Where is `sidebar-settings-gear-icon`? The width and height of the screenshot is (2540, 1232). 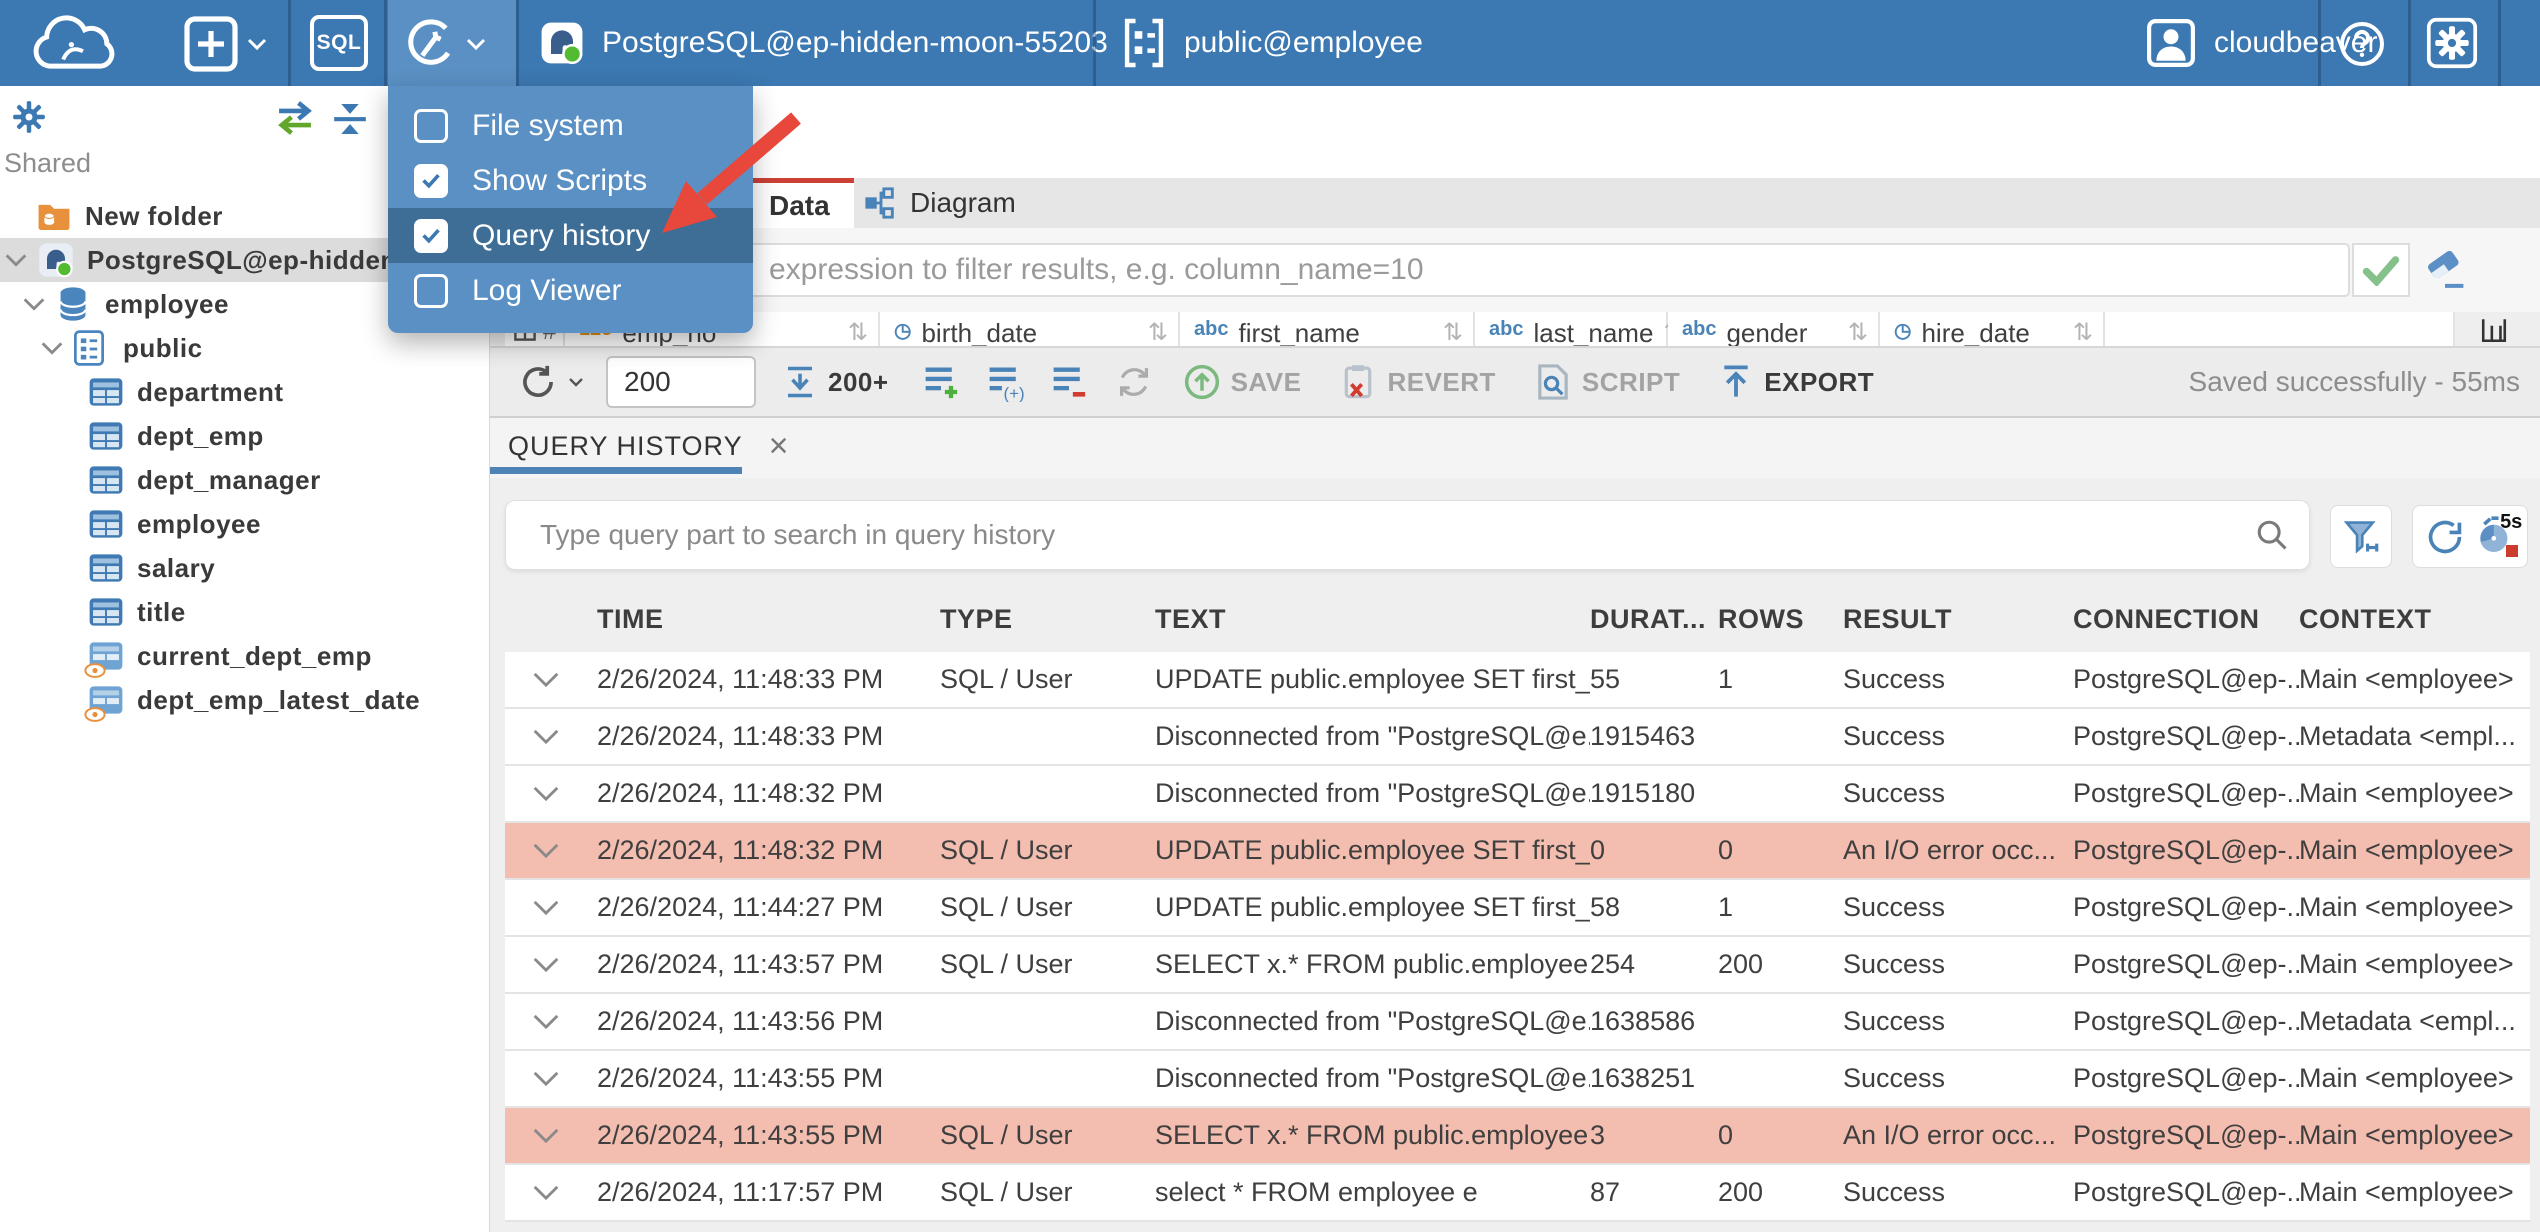 sidebar-settings-gear-icon is located at coordinates (29, 117).